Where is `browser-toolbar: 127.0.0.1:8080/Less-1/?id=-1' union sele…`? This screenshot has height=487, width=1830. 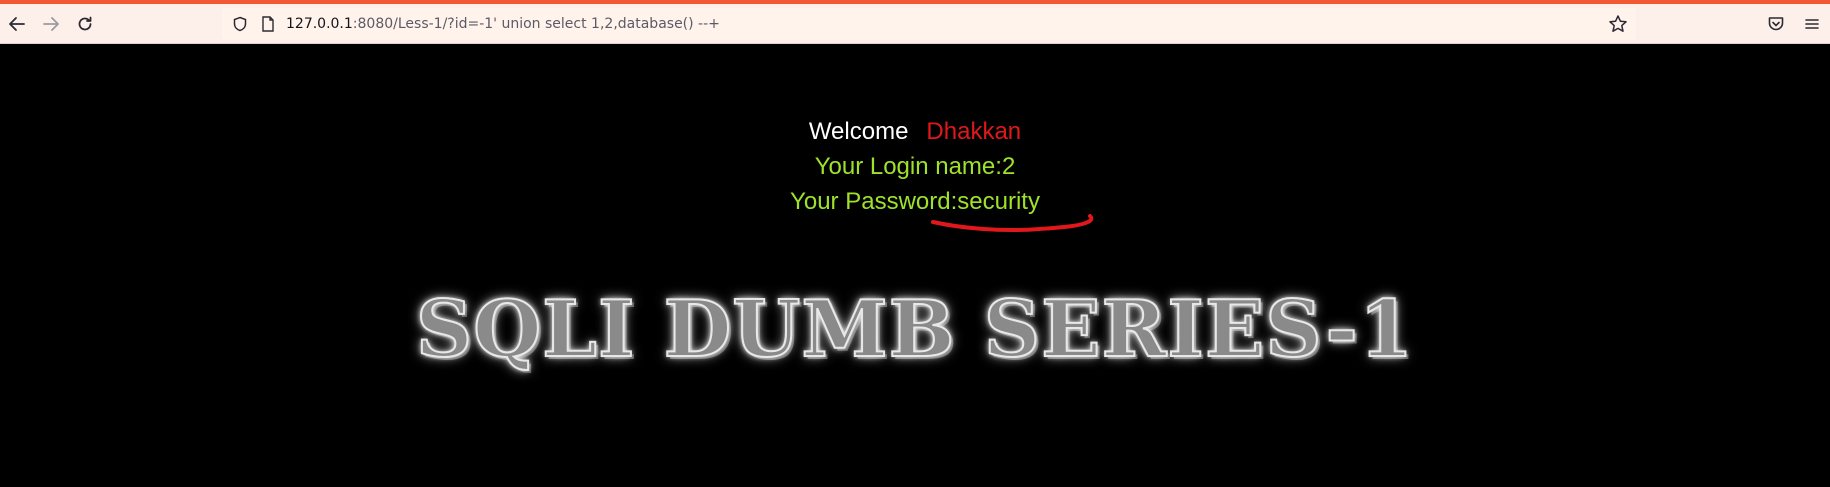
browser-toolbar: 127.0.0.1:8080/Less-1/?id=-1' union sele… is located at coordinates (915, 24).